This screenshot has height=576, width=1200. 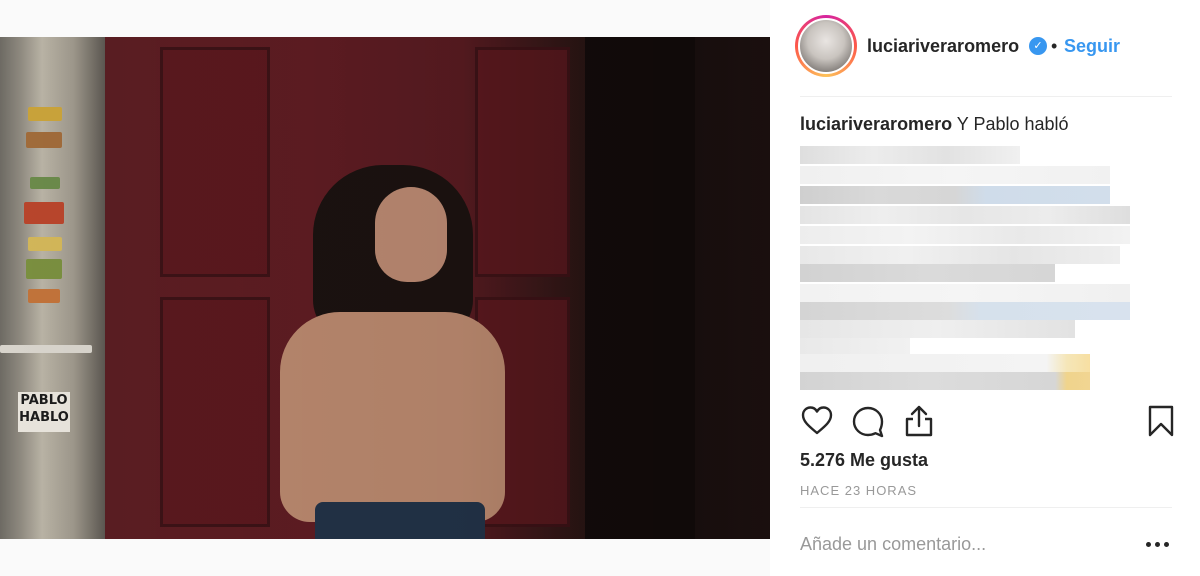 What do you see at coordinates (986, 96) in the screenshot?
I see `header-divider` at bounding box center [986, 96].